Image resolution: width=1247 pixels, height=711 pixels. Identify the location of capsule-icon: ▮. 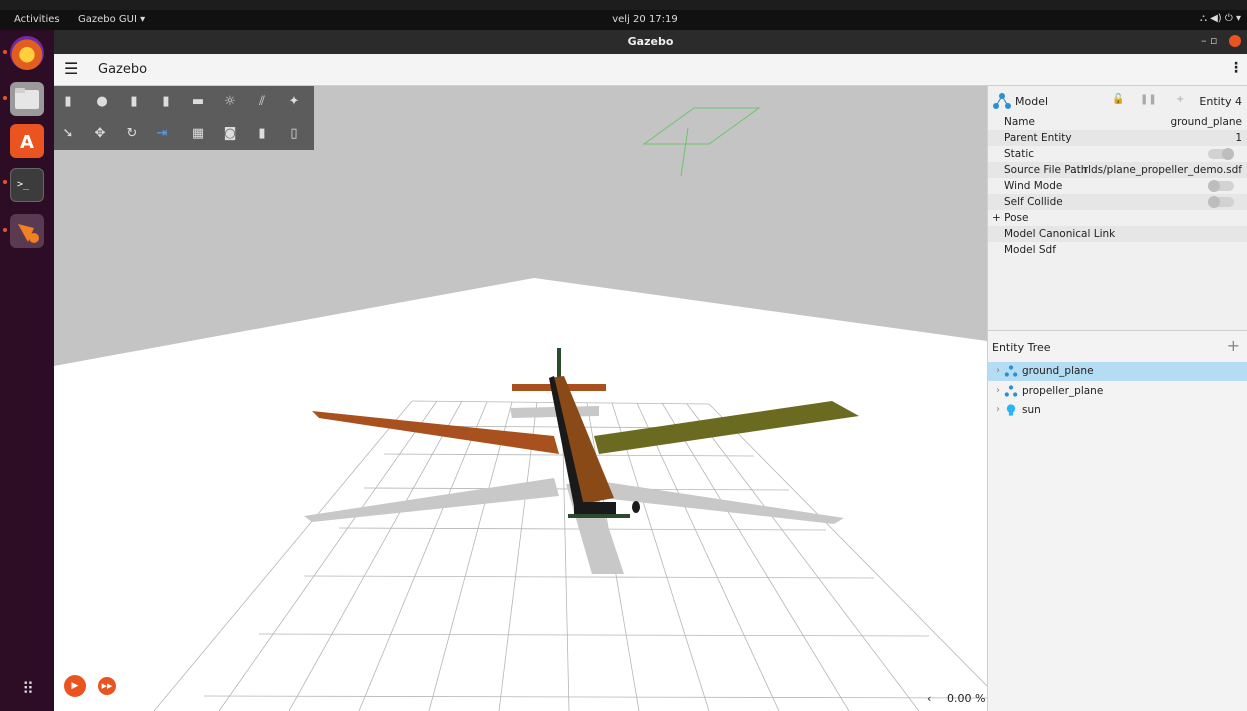
(166, 102).